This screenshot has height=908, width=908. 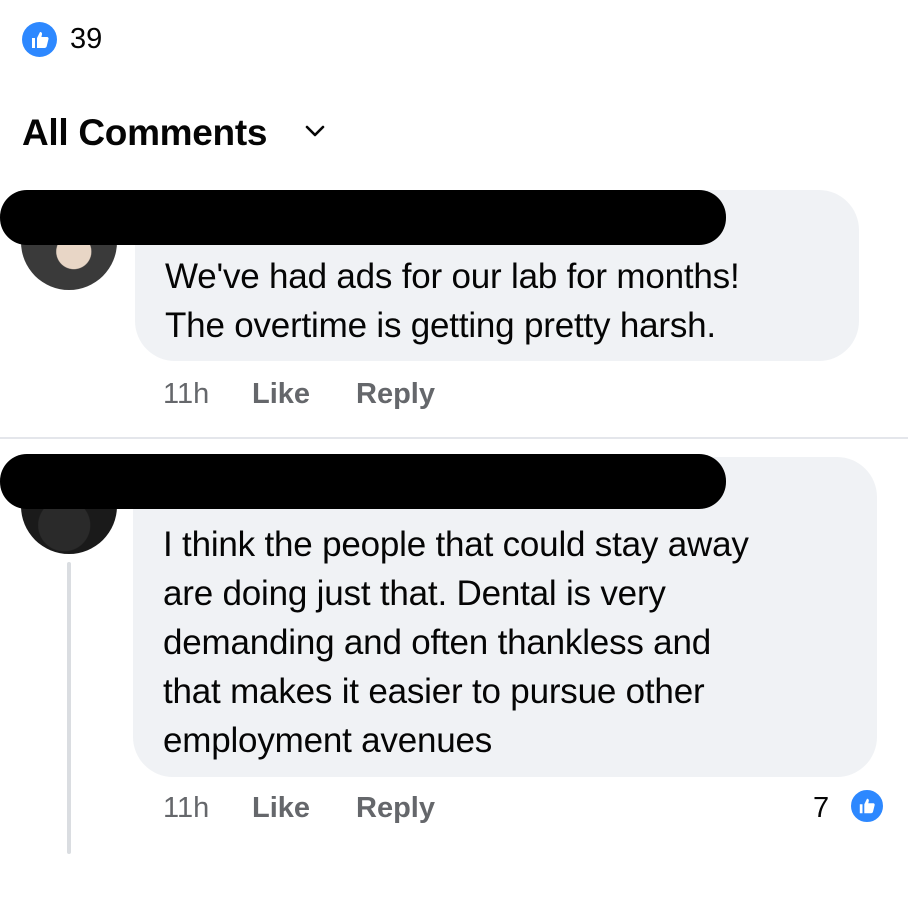 What do you see at coordinates (454, 438) in the screenshot?
I see `comment-divider` at bounding box center [454, 438].